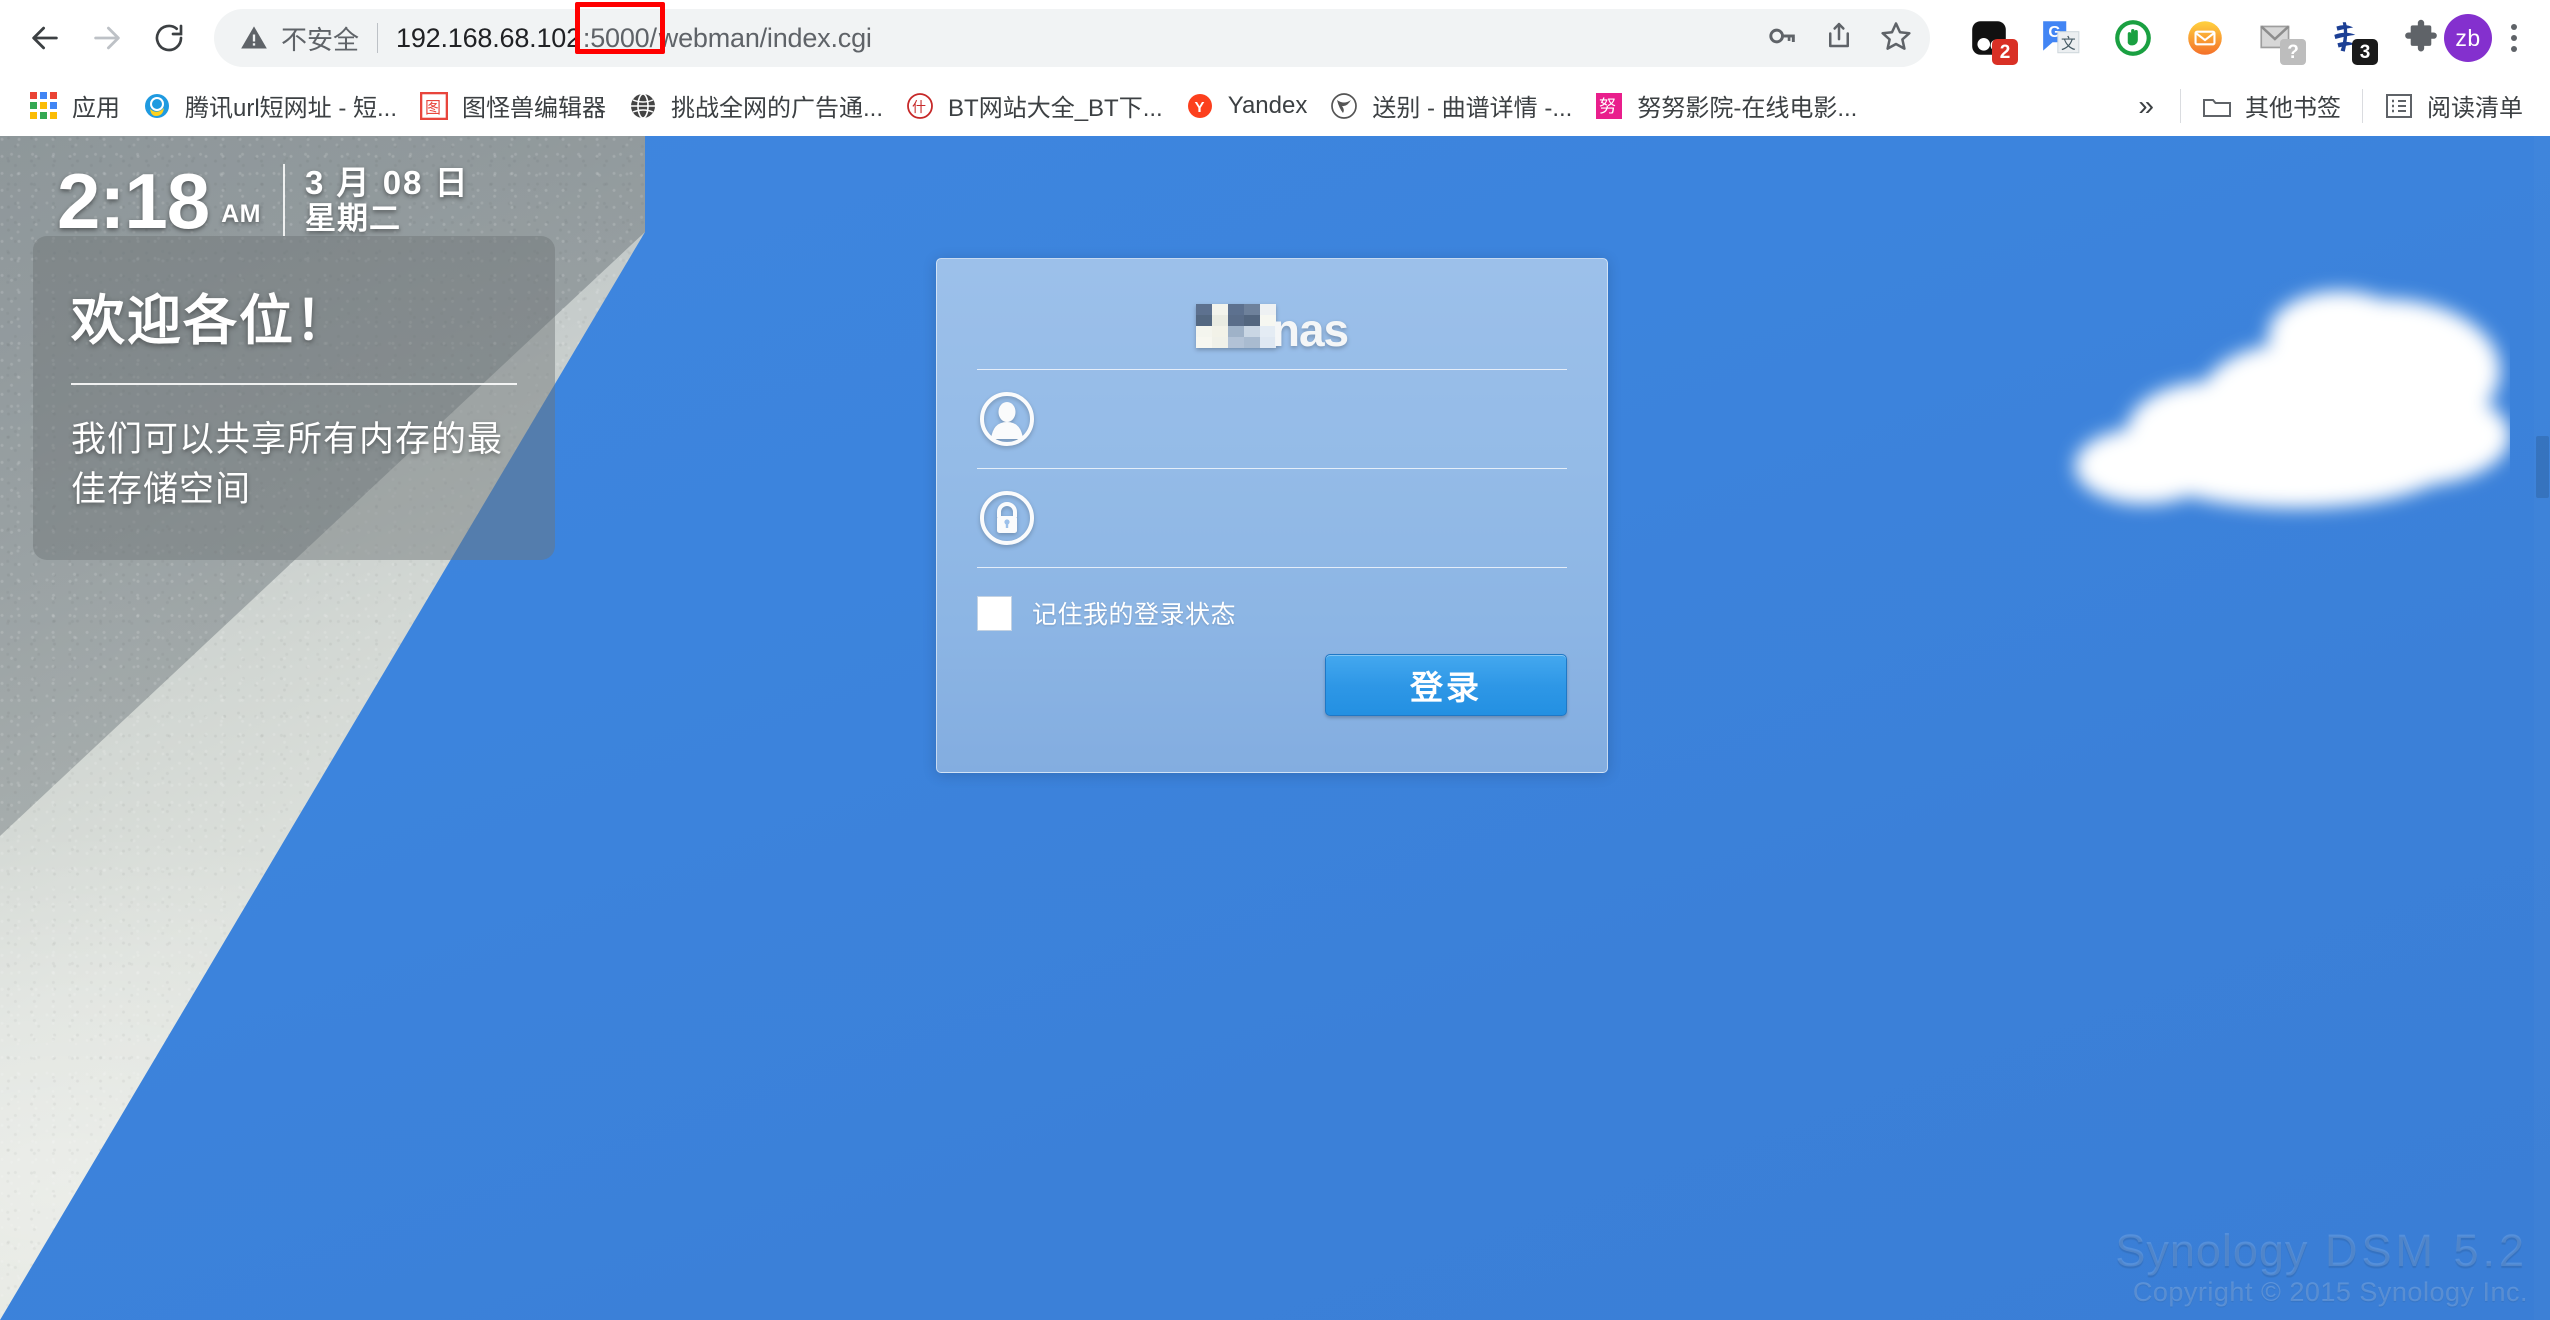  I want to click on reload-button, so click(169, 38).